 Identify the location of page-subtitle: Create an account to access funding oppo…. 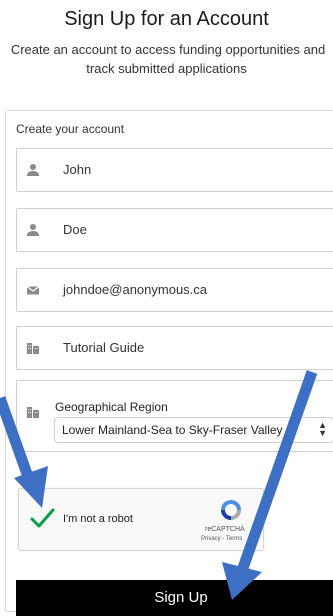
(166, 59).